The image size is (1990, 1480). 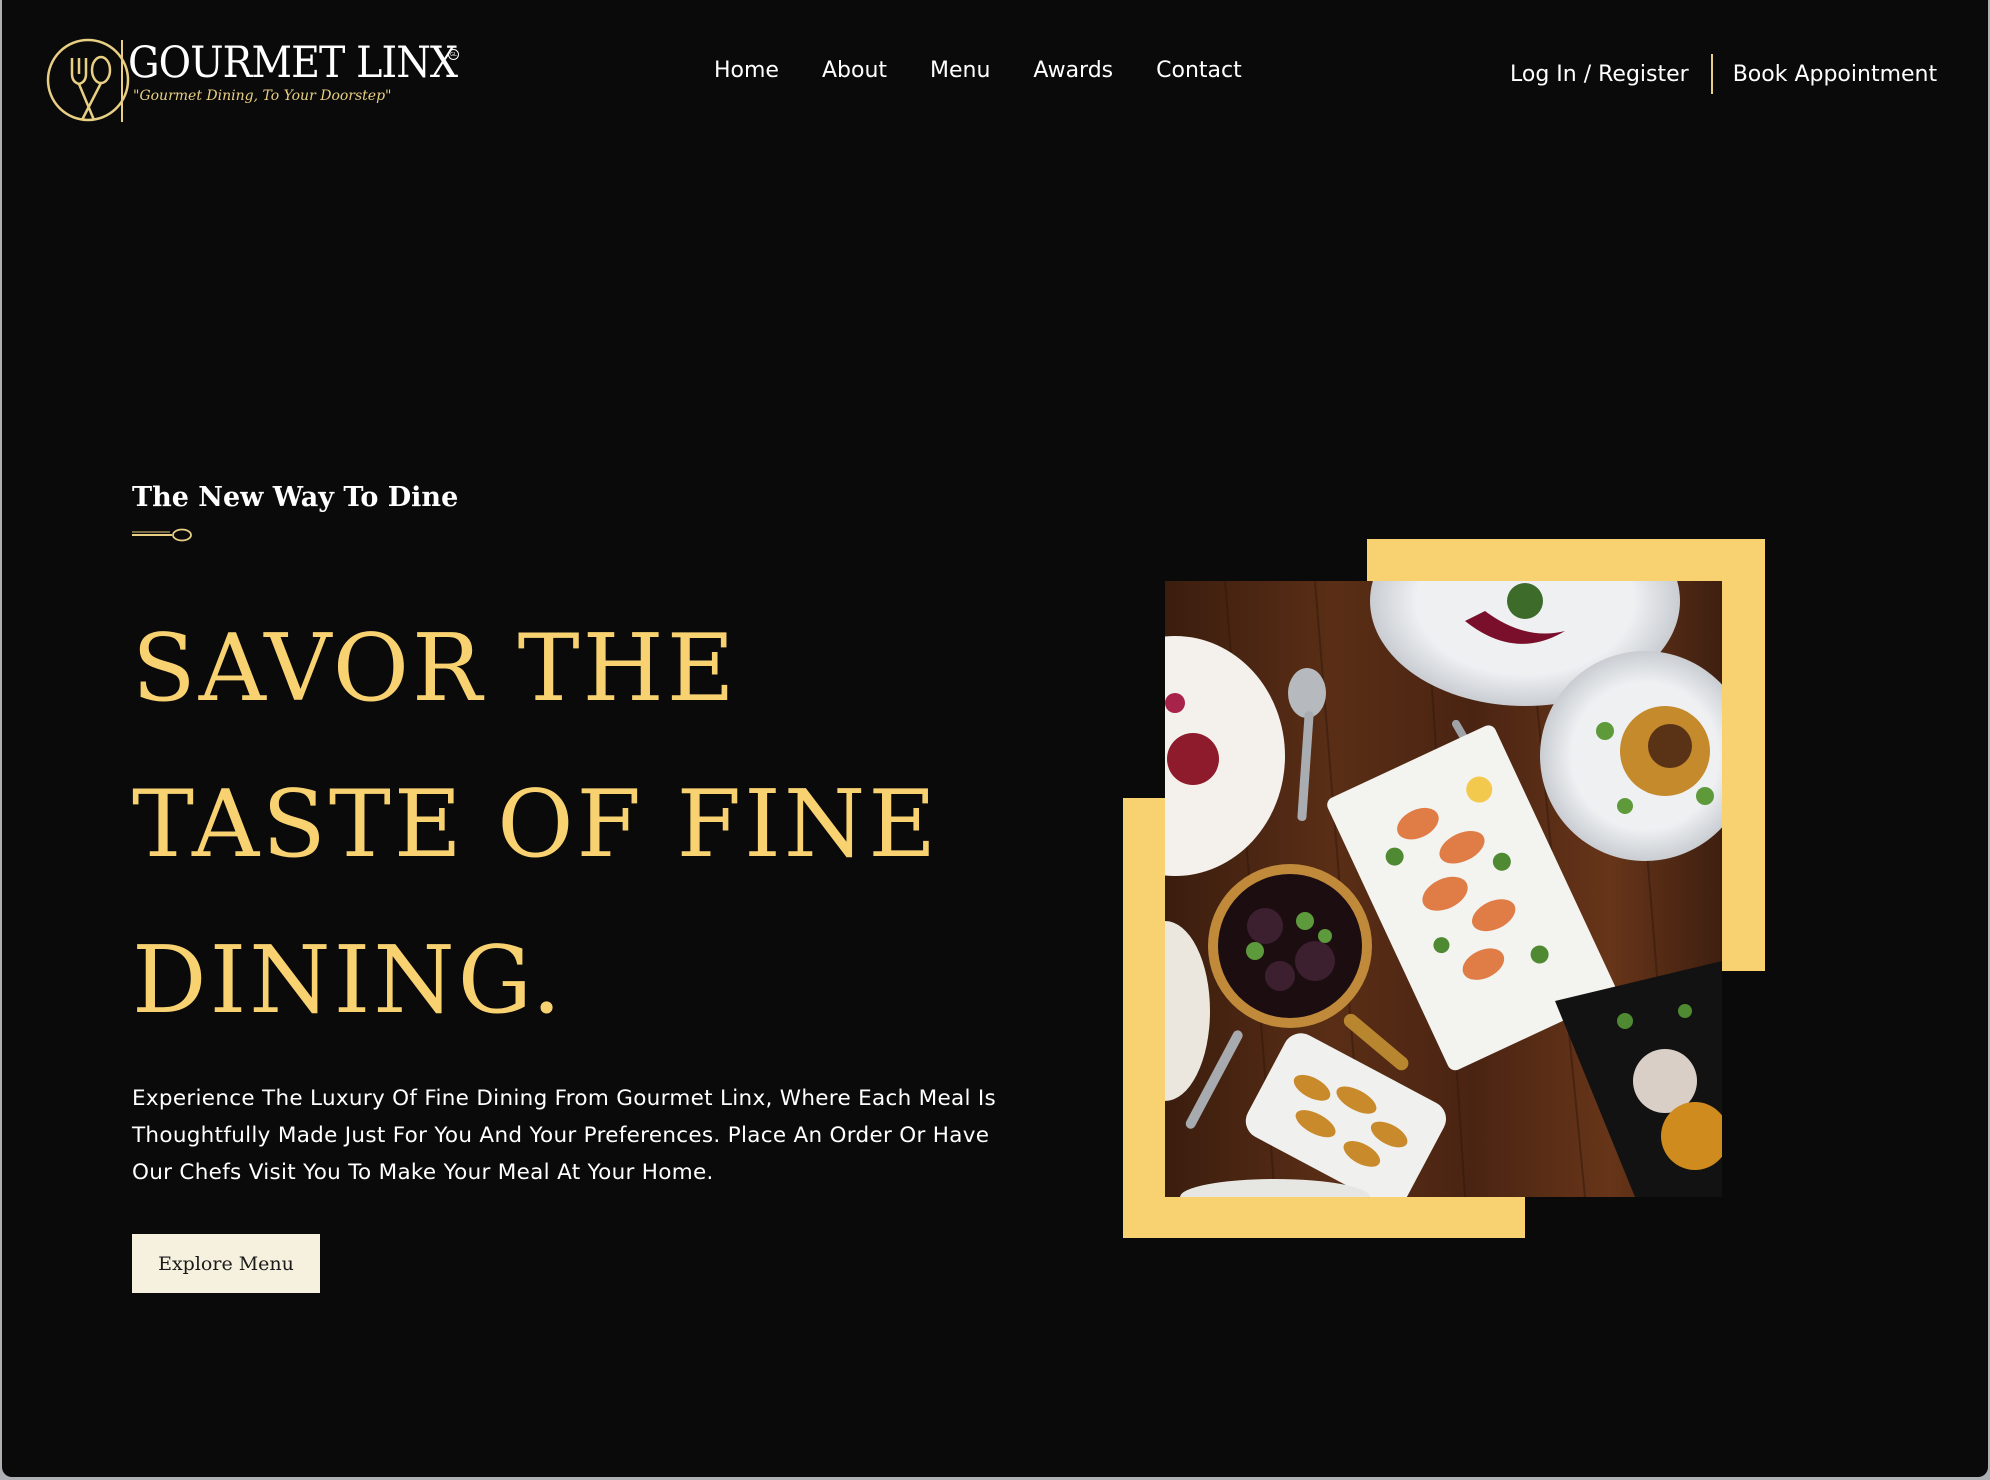 What do you see at coordinates (746, 70) in the screenshot?
I see `nav-item-home: Home` at bounding box center [746, 70].